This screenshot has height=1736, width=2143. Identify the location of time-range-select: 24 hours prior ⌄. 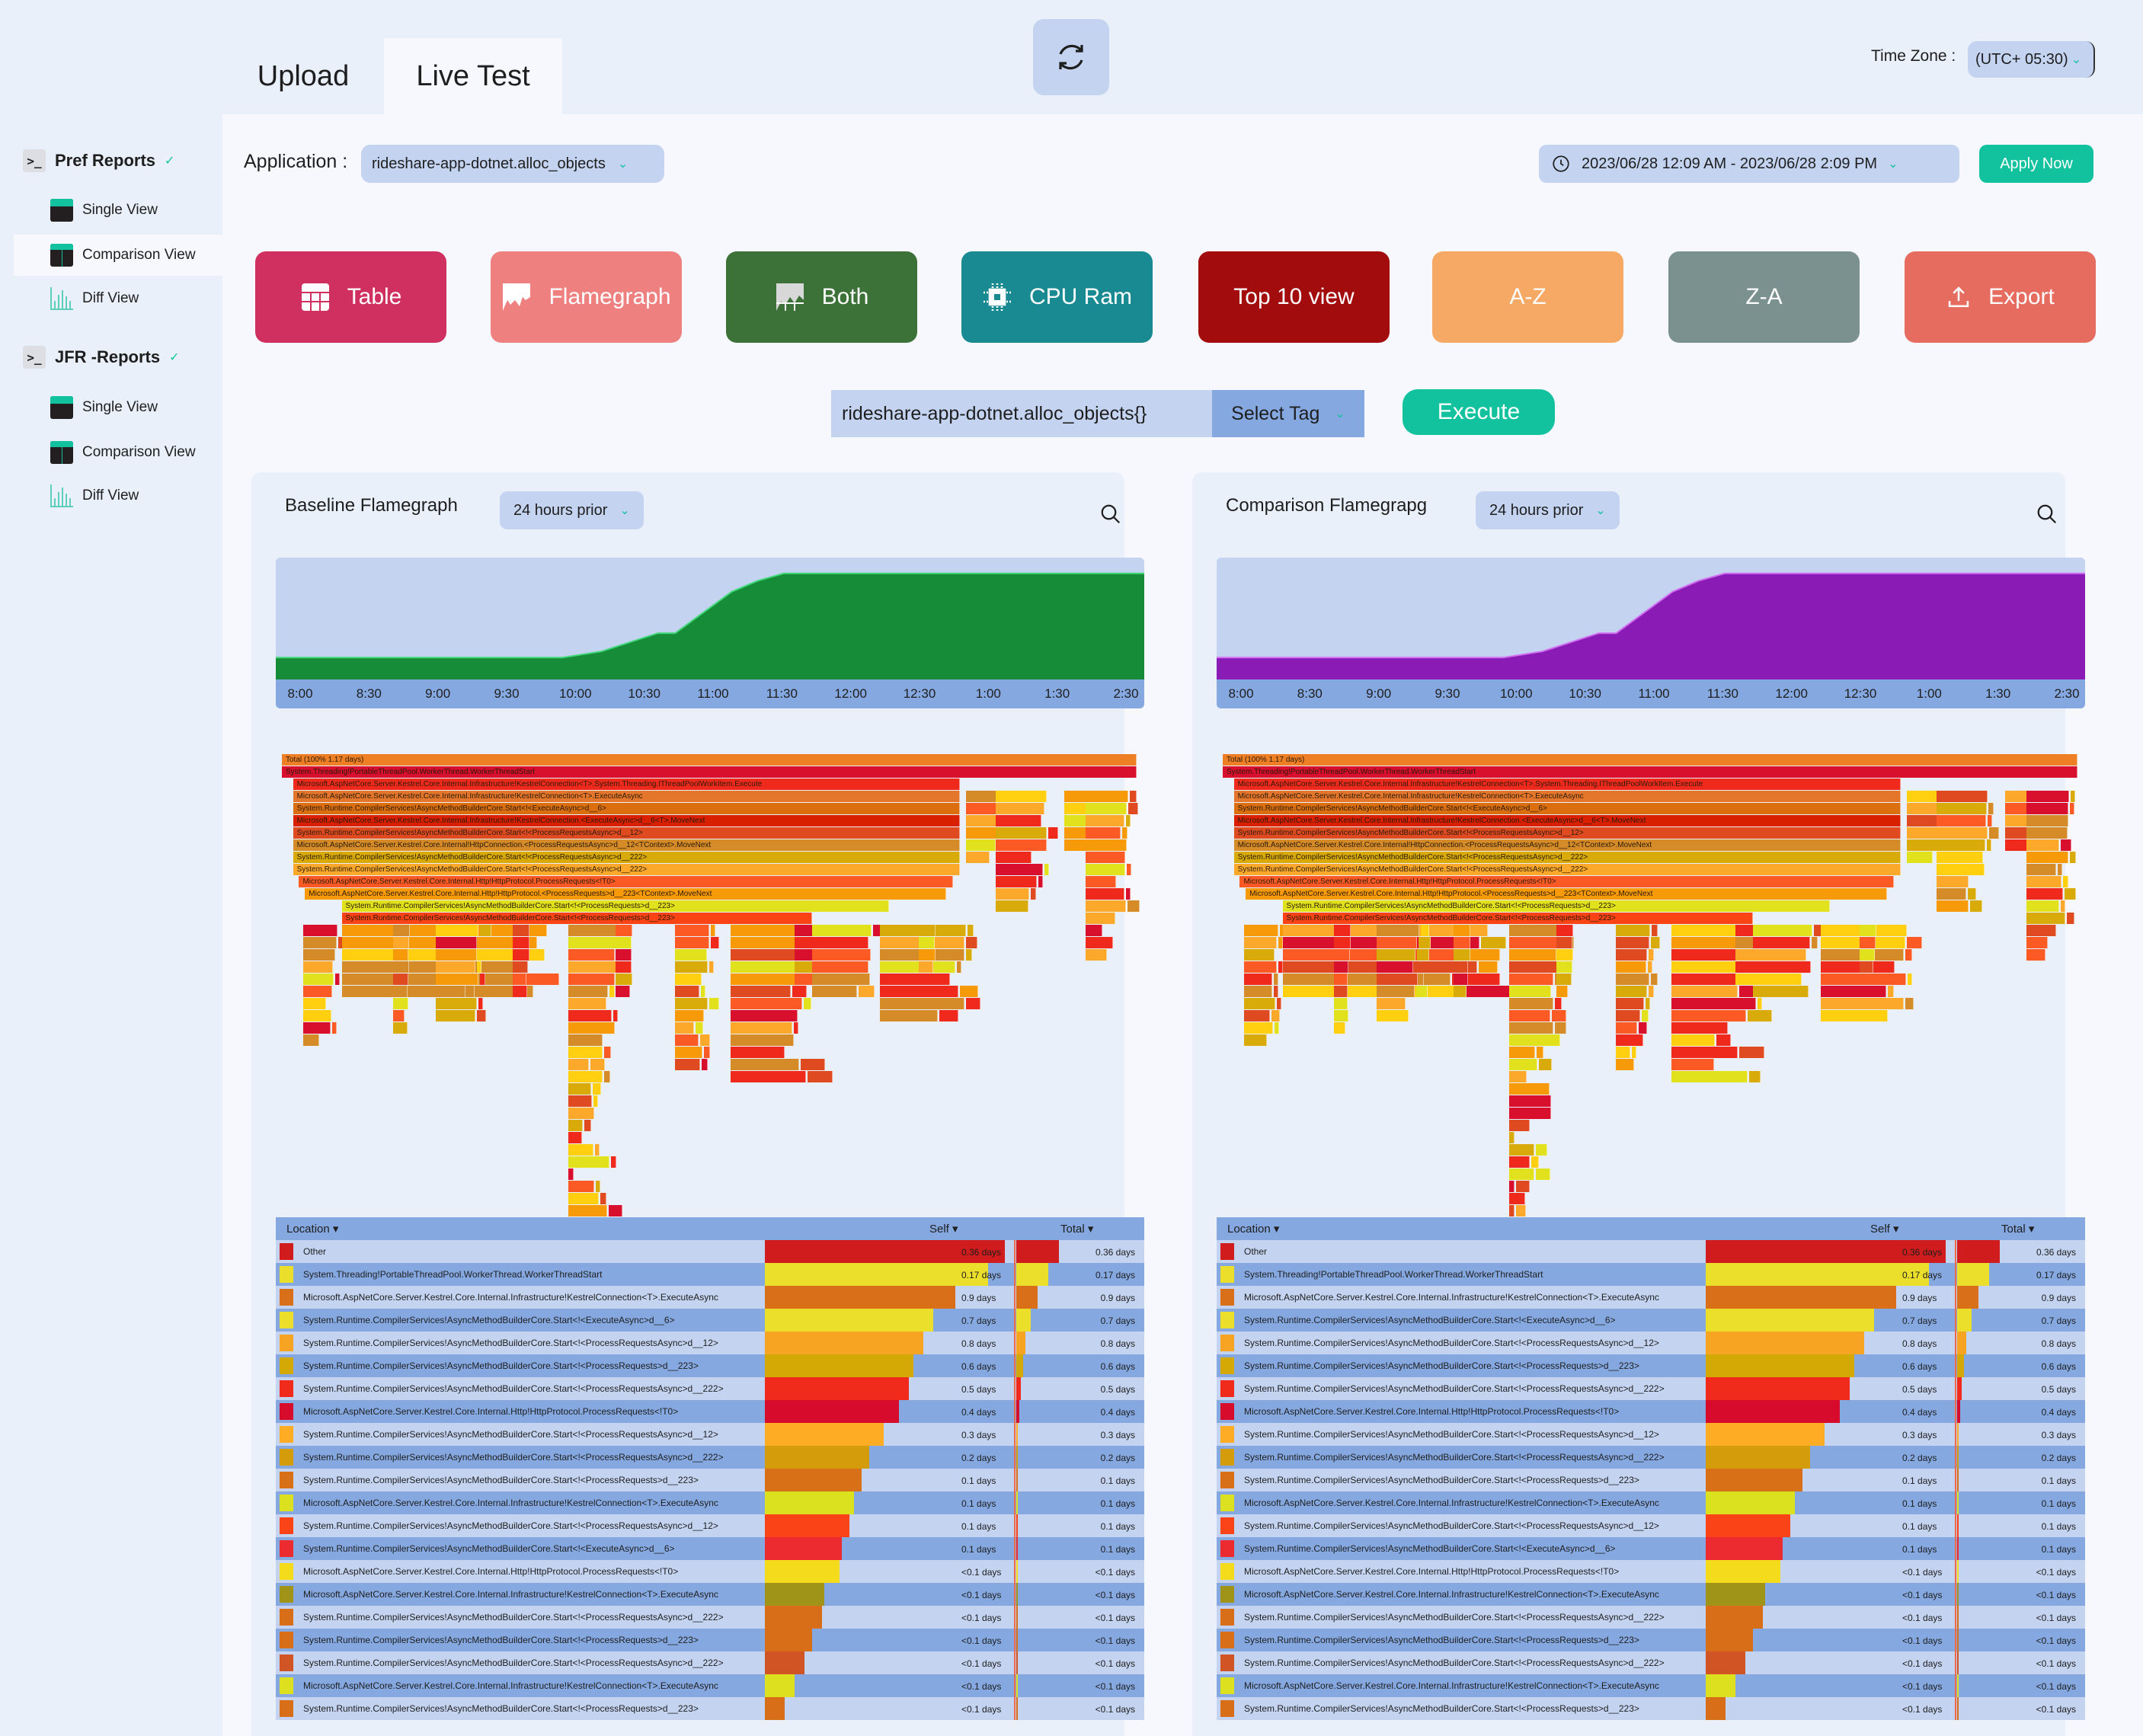
(572, 510).